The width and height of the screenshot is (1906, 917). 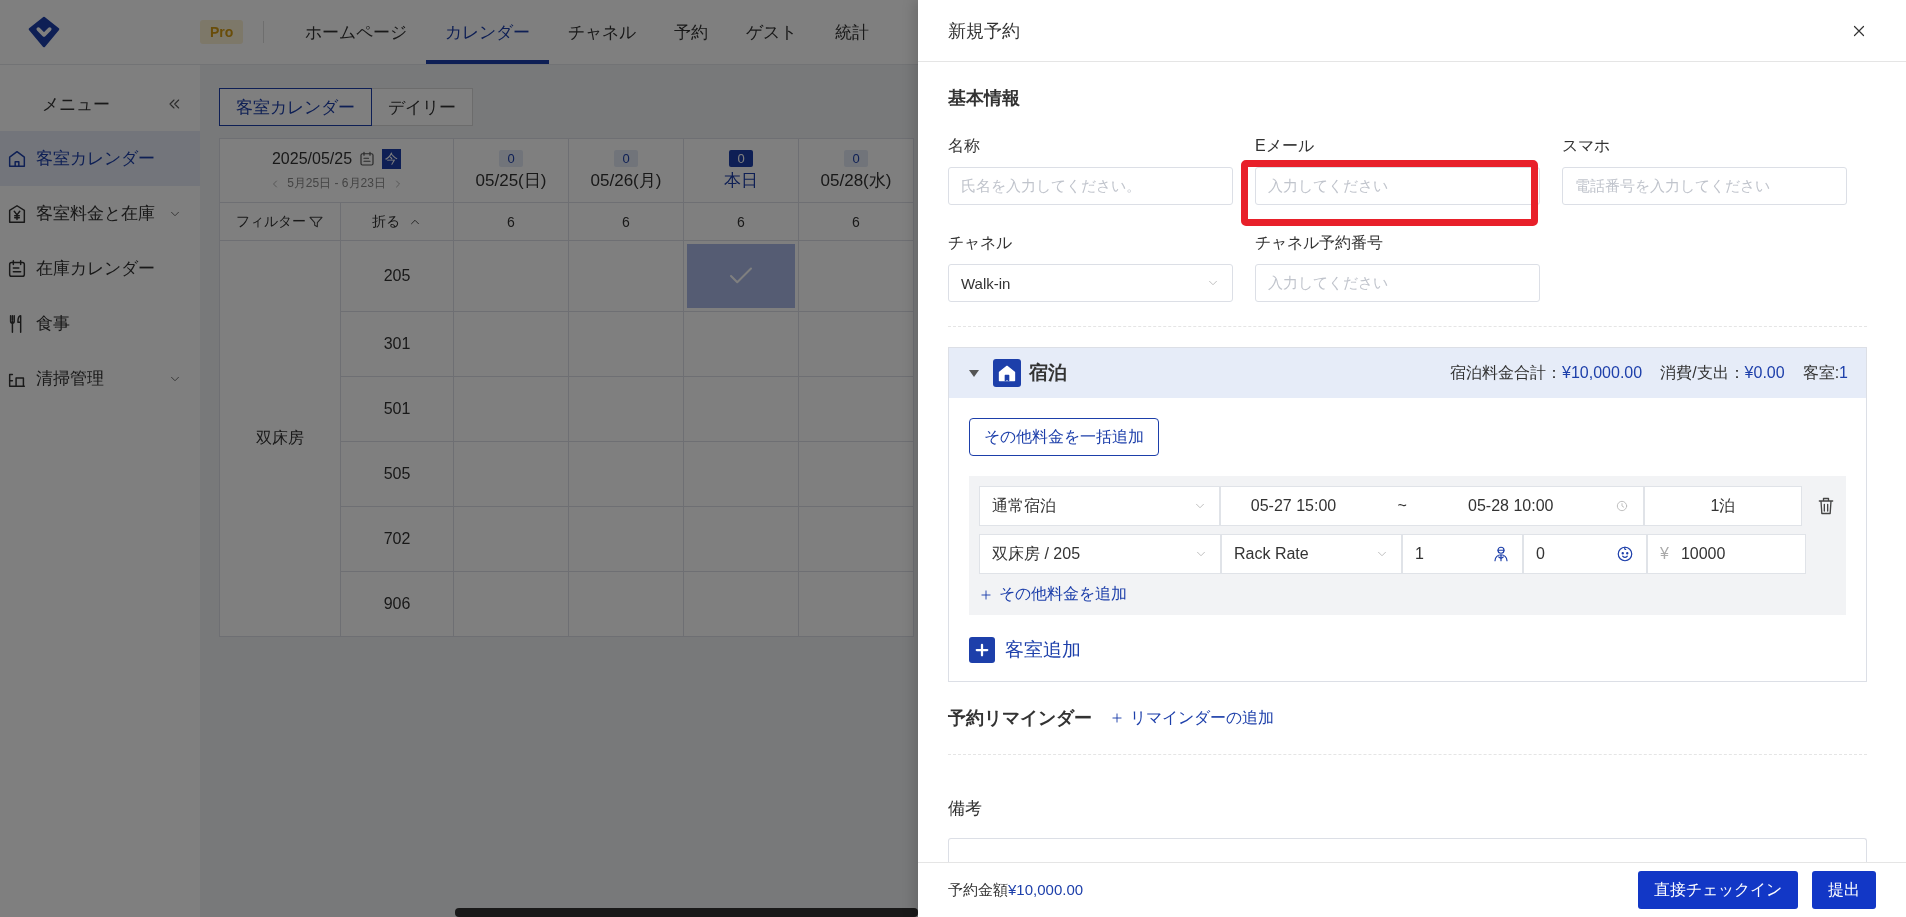 What do you see at coordinates (691, 32) in the screenshot?
I see `nav-tab: 予約` at bounding box center [691, 32].